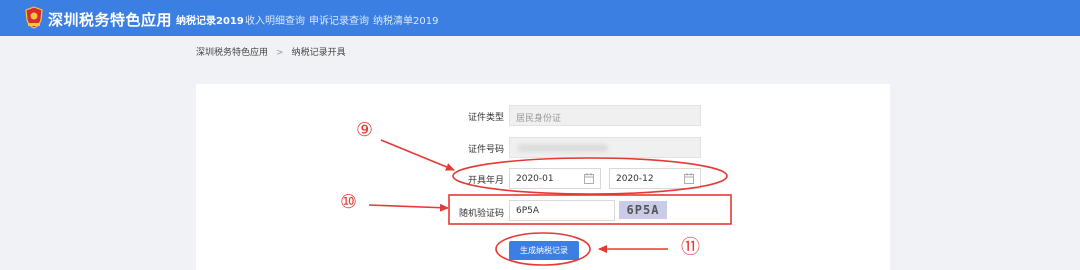  I want to click on id-number-field, so click(605, 147).